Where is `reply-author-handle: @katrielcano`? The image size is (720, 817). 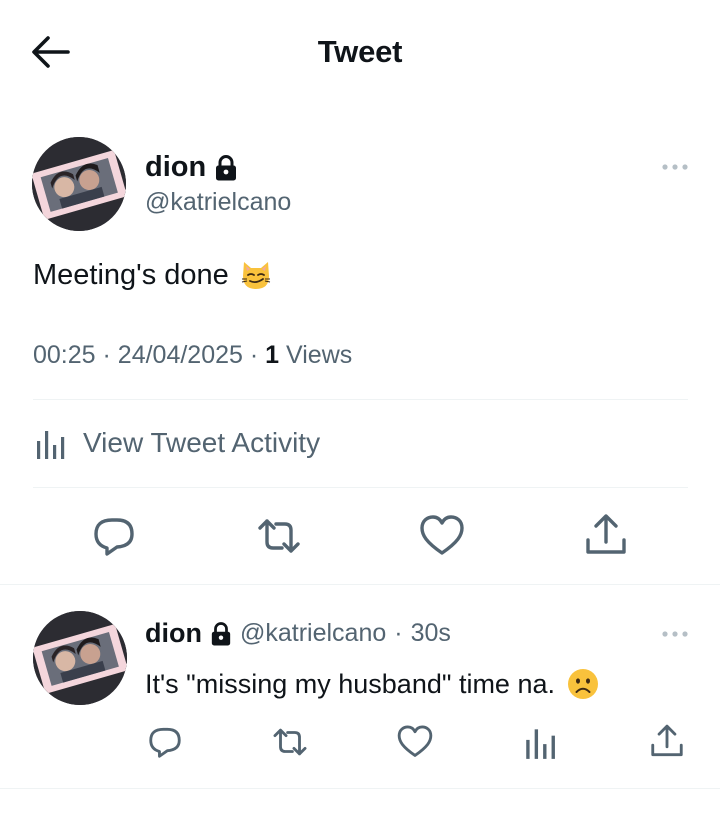
reply-author-handle: @katrielcano is located at coordinates (313, 633).